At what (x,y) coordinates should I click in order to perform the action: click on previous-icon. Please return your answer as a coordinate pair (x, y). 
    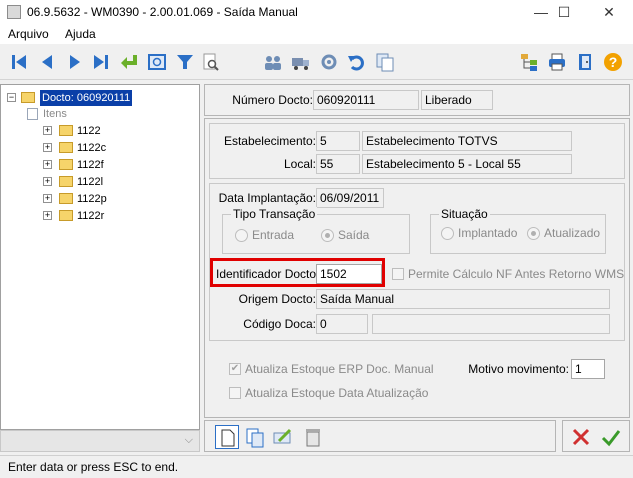
    Looking at the image, I should click on (47, 62).